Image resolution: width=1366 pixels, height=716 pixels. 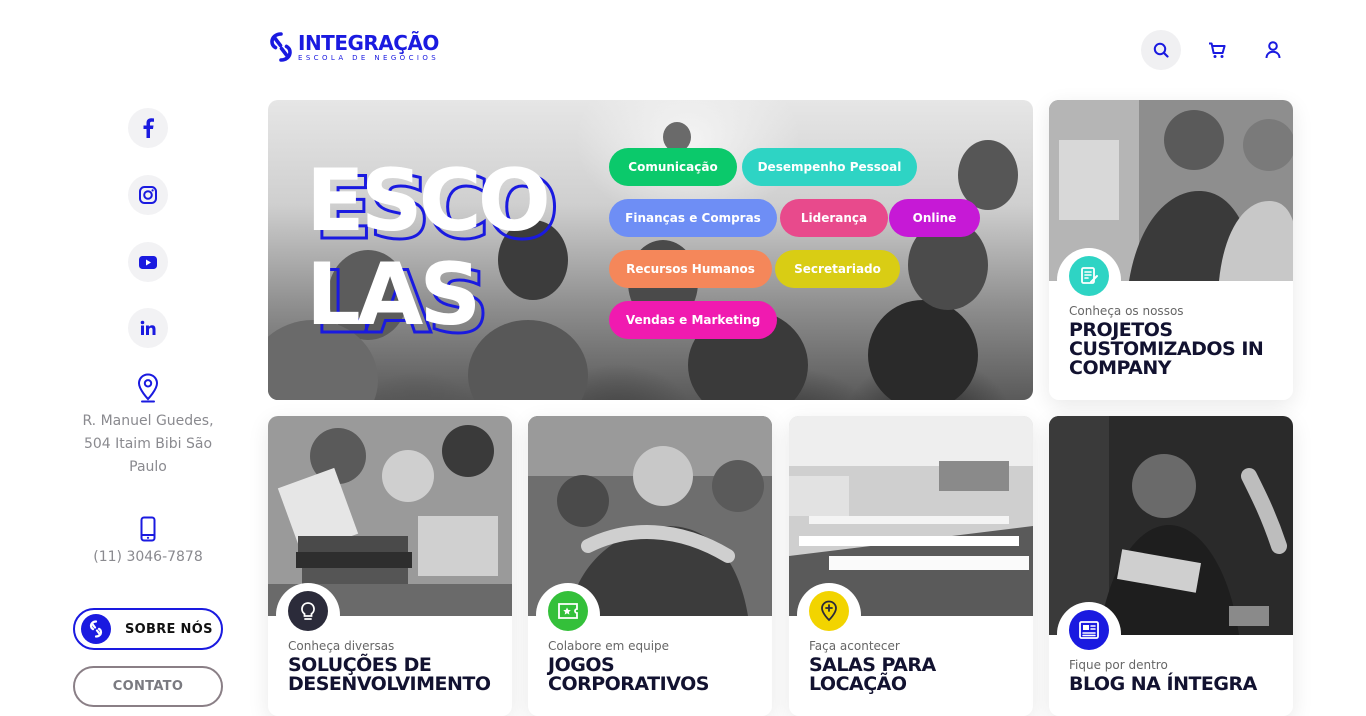 I want to click on youtube-icon, so click(x=148, y=262).